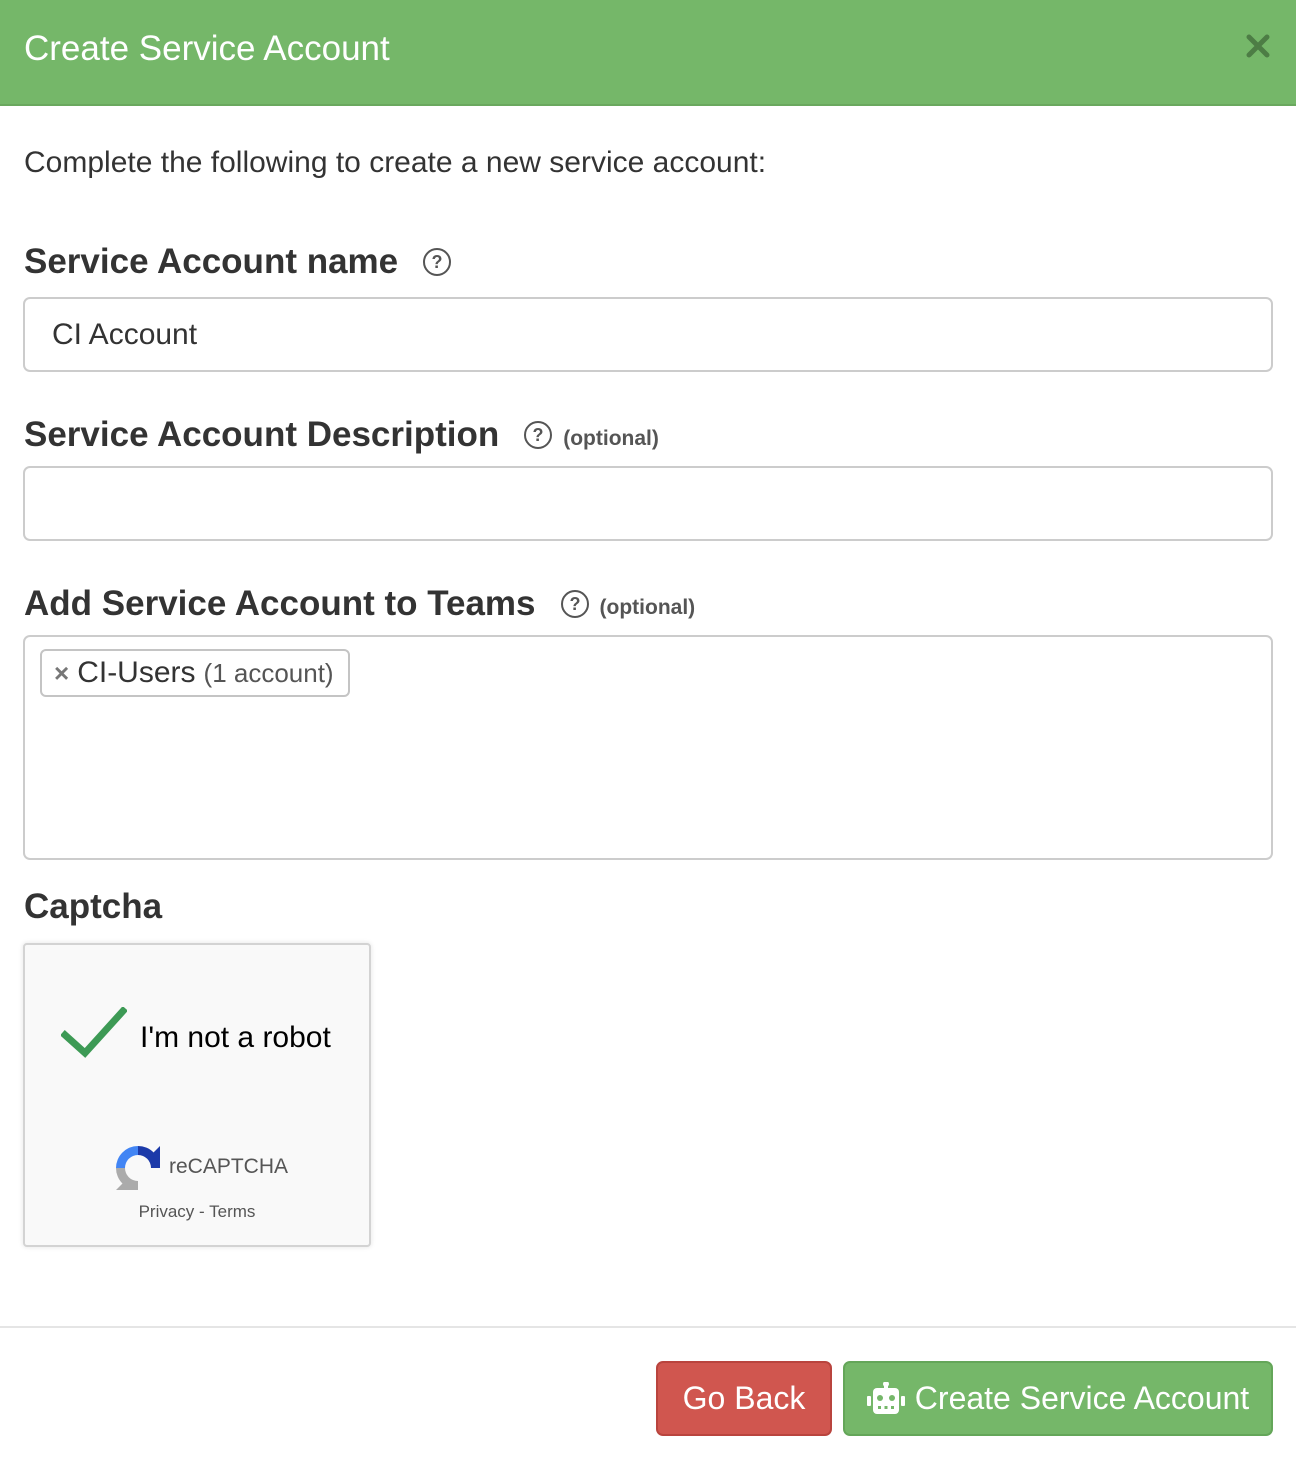 The image size is (1296, 1462). I want to click on privacy-link: Privacy, so click(167, 1211).